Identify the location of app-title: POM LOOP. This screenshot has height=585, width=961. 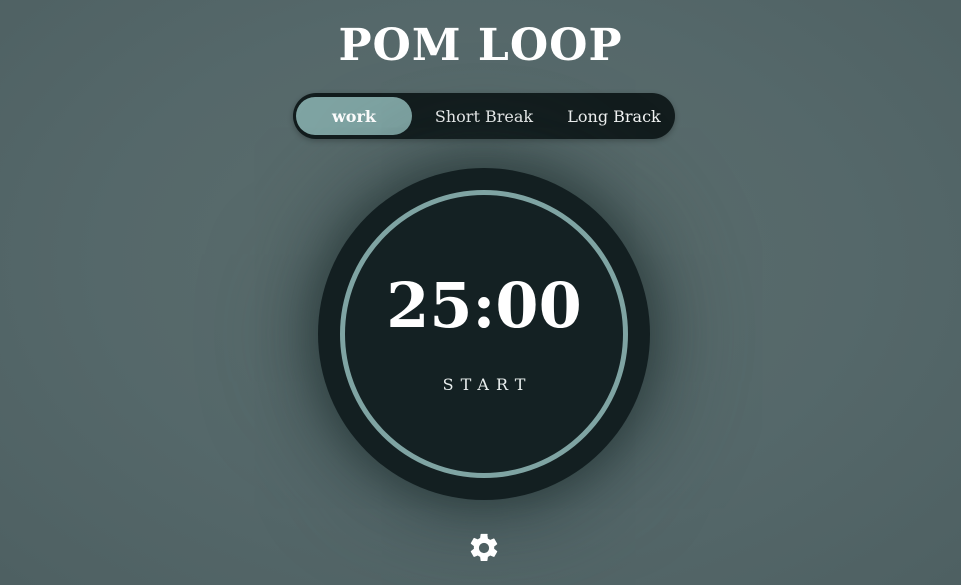
(480, 45).